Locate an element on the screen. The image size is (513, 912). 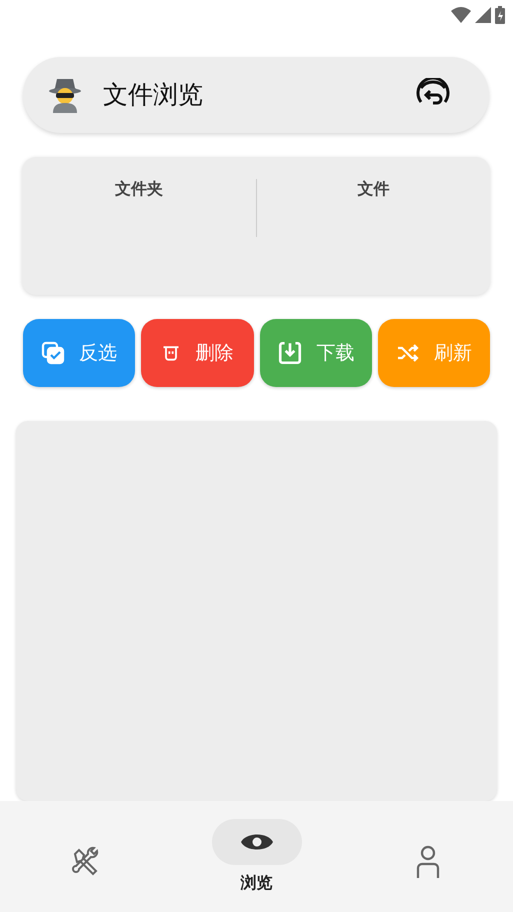
nav-label: 浏览 is located at coordinates (256, 883).